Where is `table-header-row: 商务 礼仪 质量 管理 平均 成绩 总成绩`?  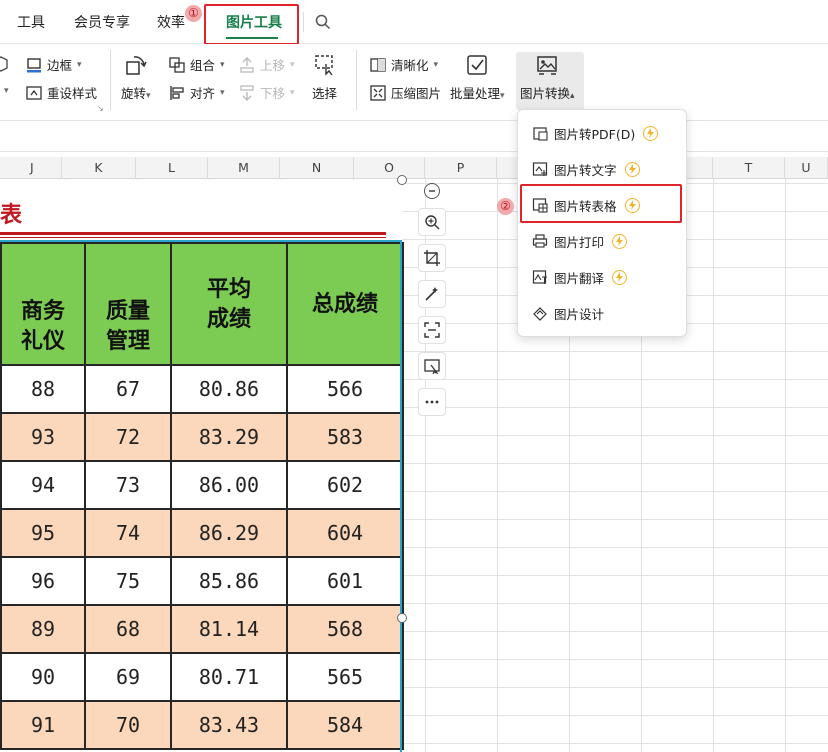 table-header-row: 商务 礼仪 质量 管理 平均 成绩 总成绩 is located at coordinates (202, 304).